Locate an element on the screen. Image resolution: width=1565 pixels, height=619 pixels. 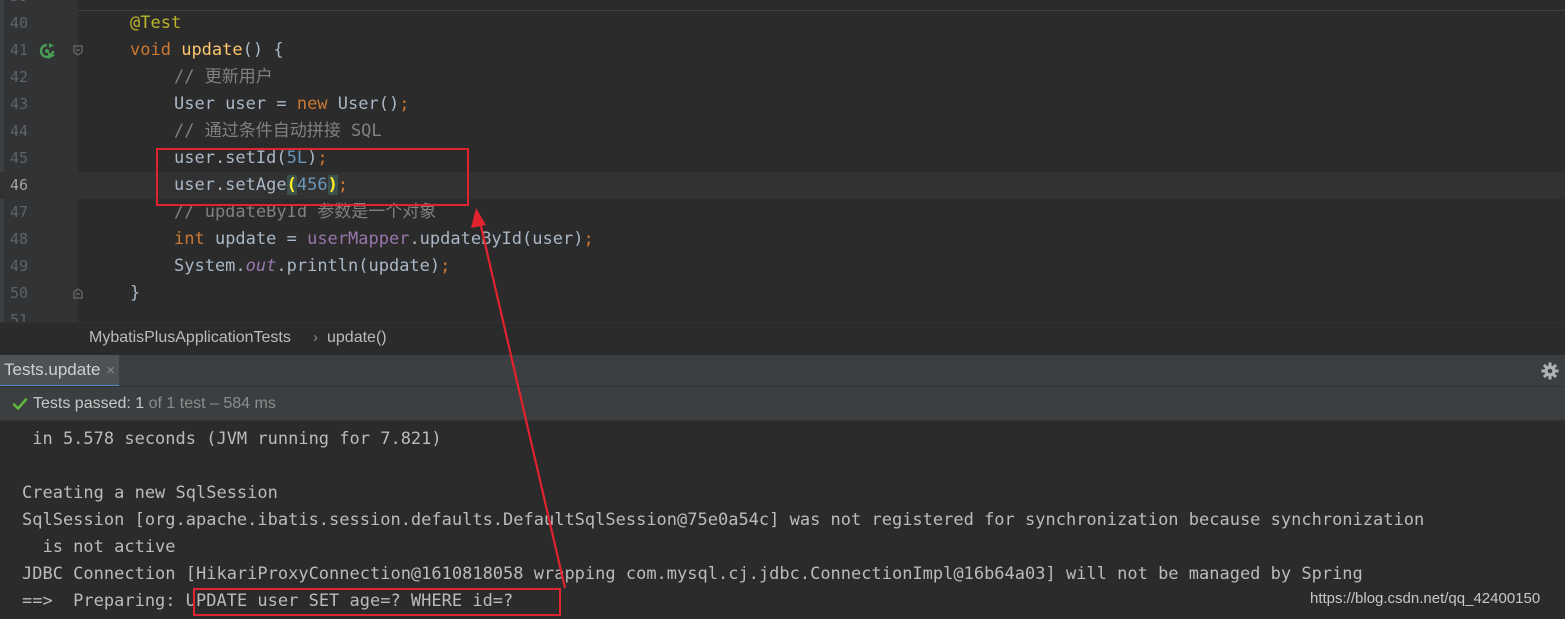
comment-token: // 通过条件自动拼接 SQL is located at coordinates (278, 131).